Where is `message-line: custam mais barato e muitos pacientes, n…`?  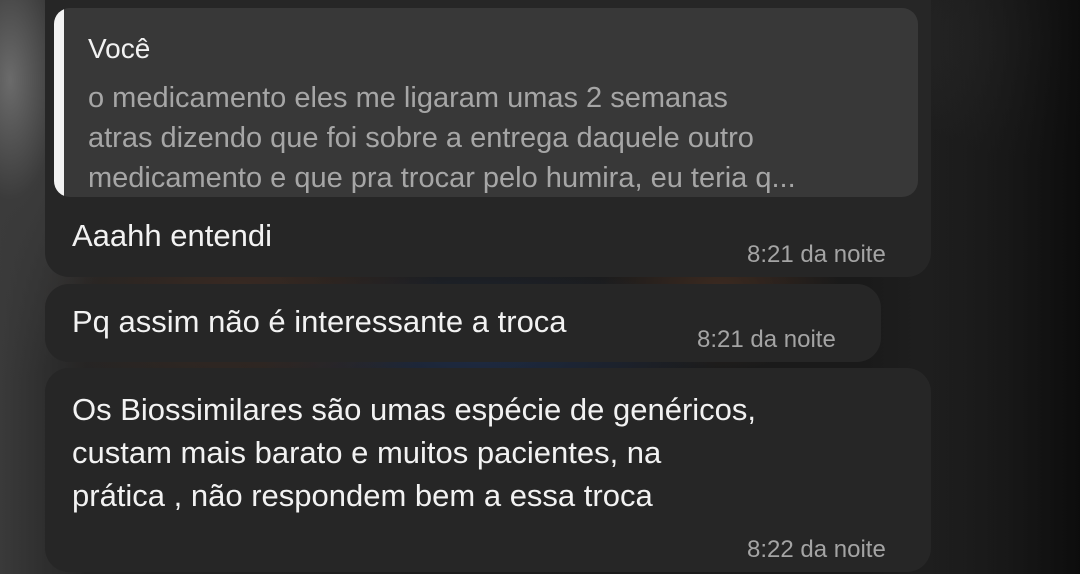
message-line: custam mais barato e muitos pacientes, n… is located at coordinates (367, 452).